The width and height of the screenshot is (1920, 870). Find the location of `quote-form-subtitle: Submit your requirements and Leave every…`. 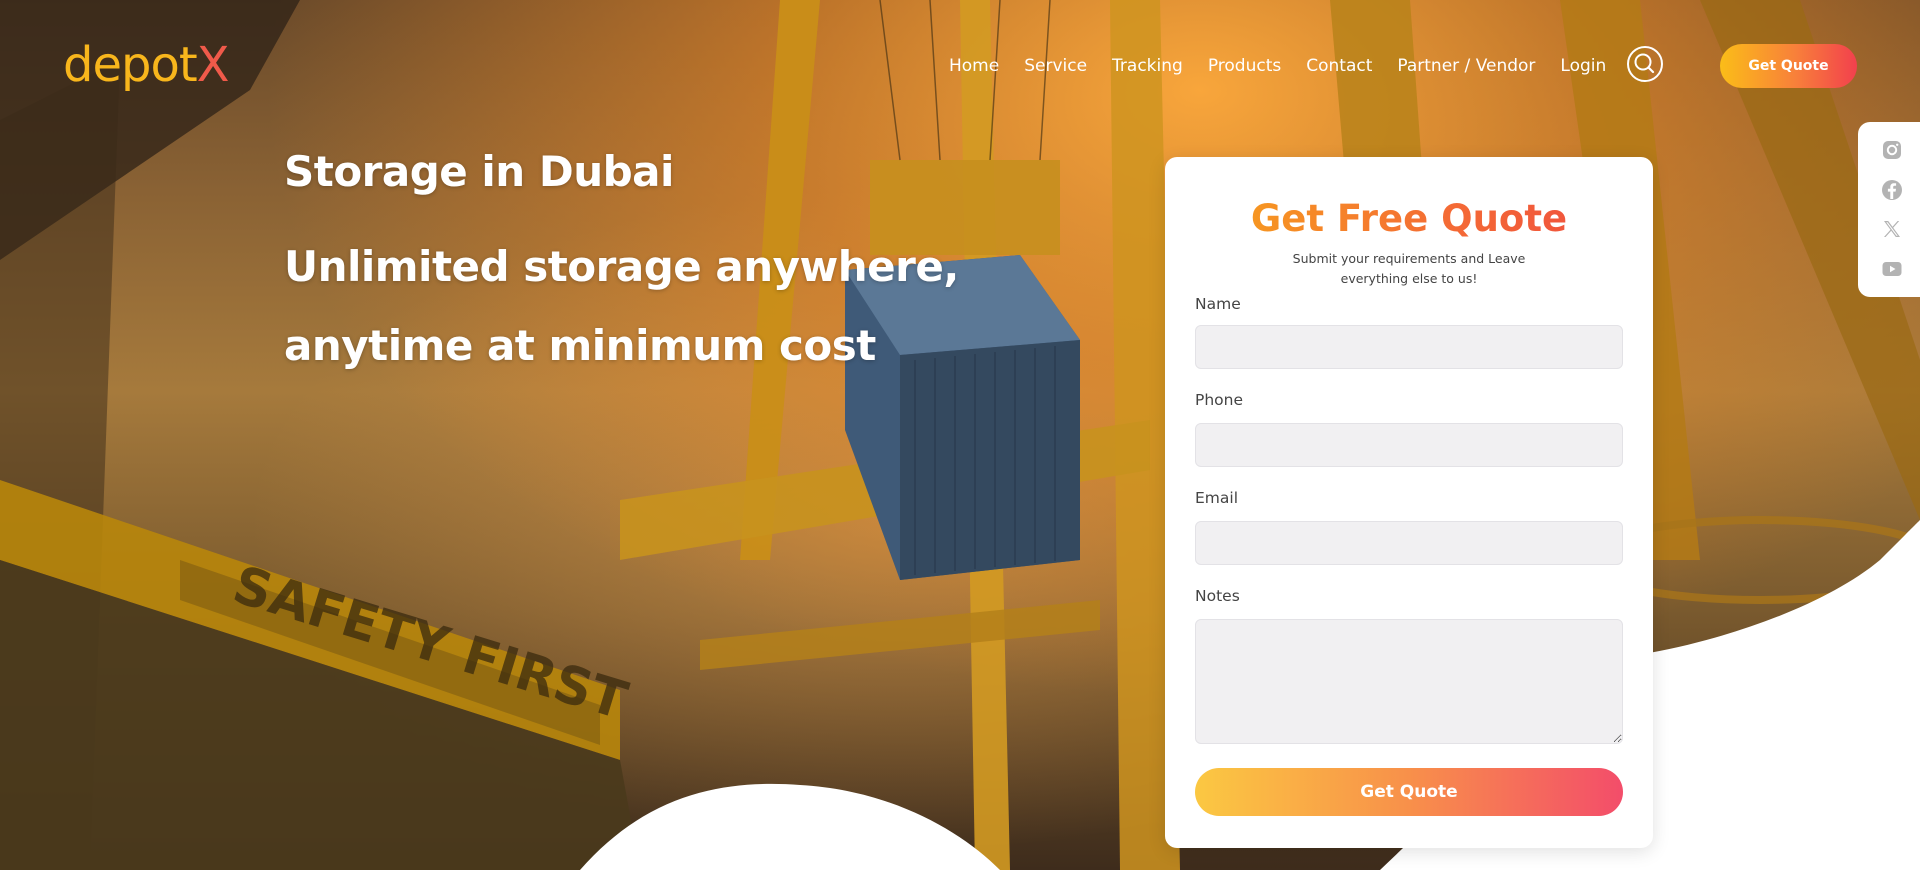

quote-form-subtitle: Submit your requirements and Leave every… is located at coordinates (1409, 268).